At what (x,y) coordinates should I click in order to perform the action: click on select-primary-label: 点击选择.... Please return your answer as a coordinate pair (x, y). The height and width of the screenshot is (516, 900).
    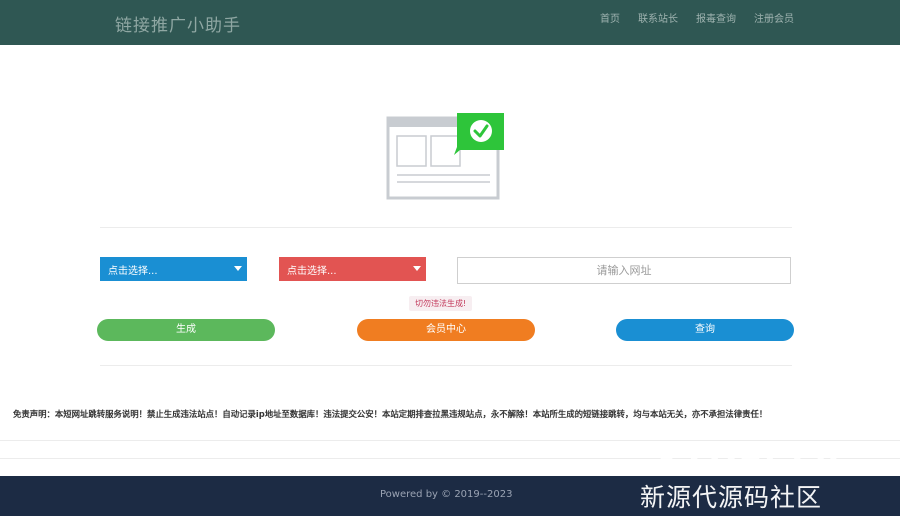
    Looking at the image, I should click on (133, 271).